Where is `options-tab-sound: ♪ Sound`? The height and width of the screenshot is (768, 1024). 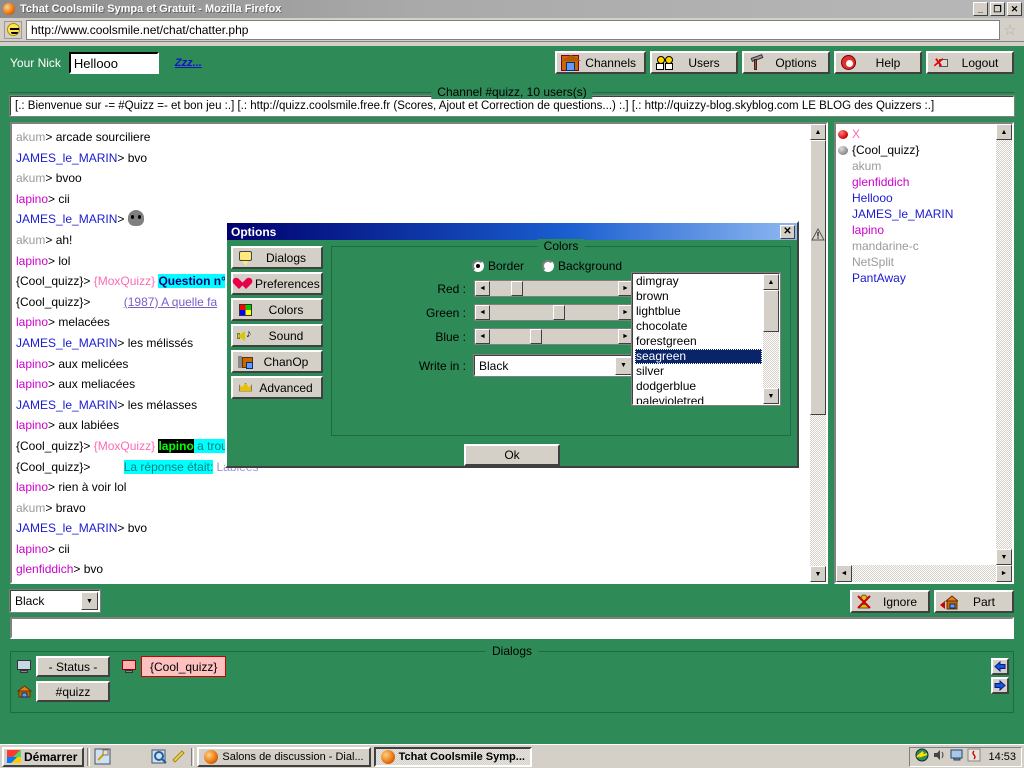
options-tab-sound: ♪ Sound is located at coordinates (277, 335).